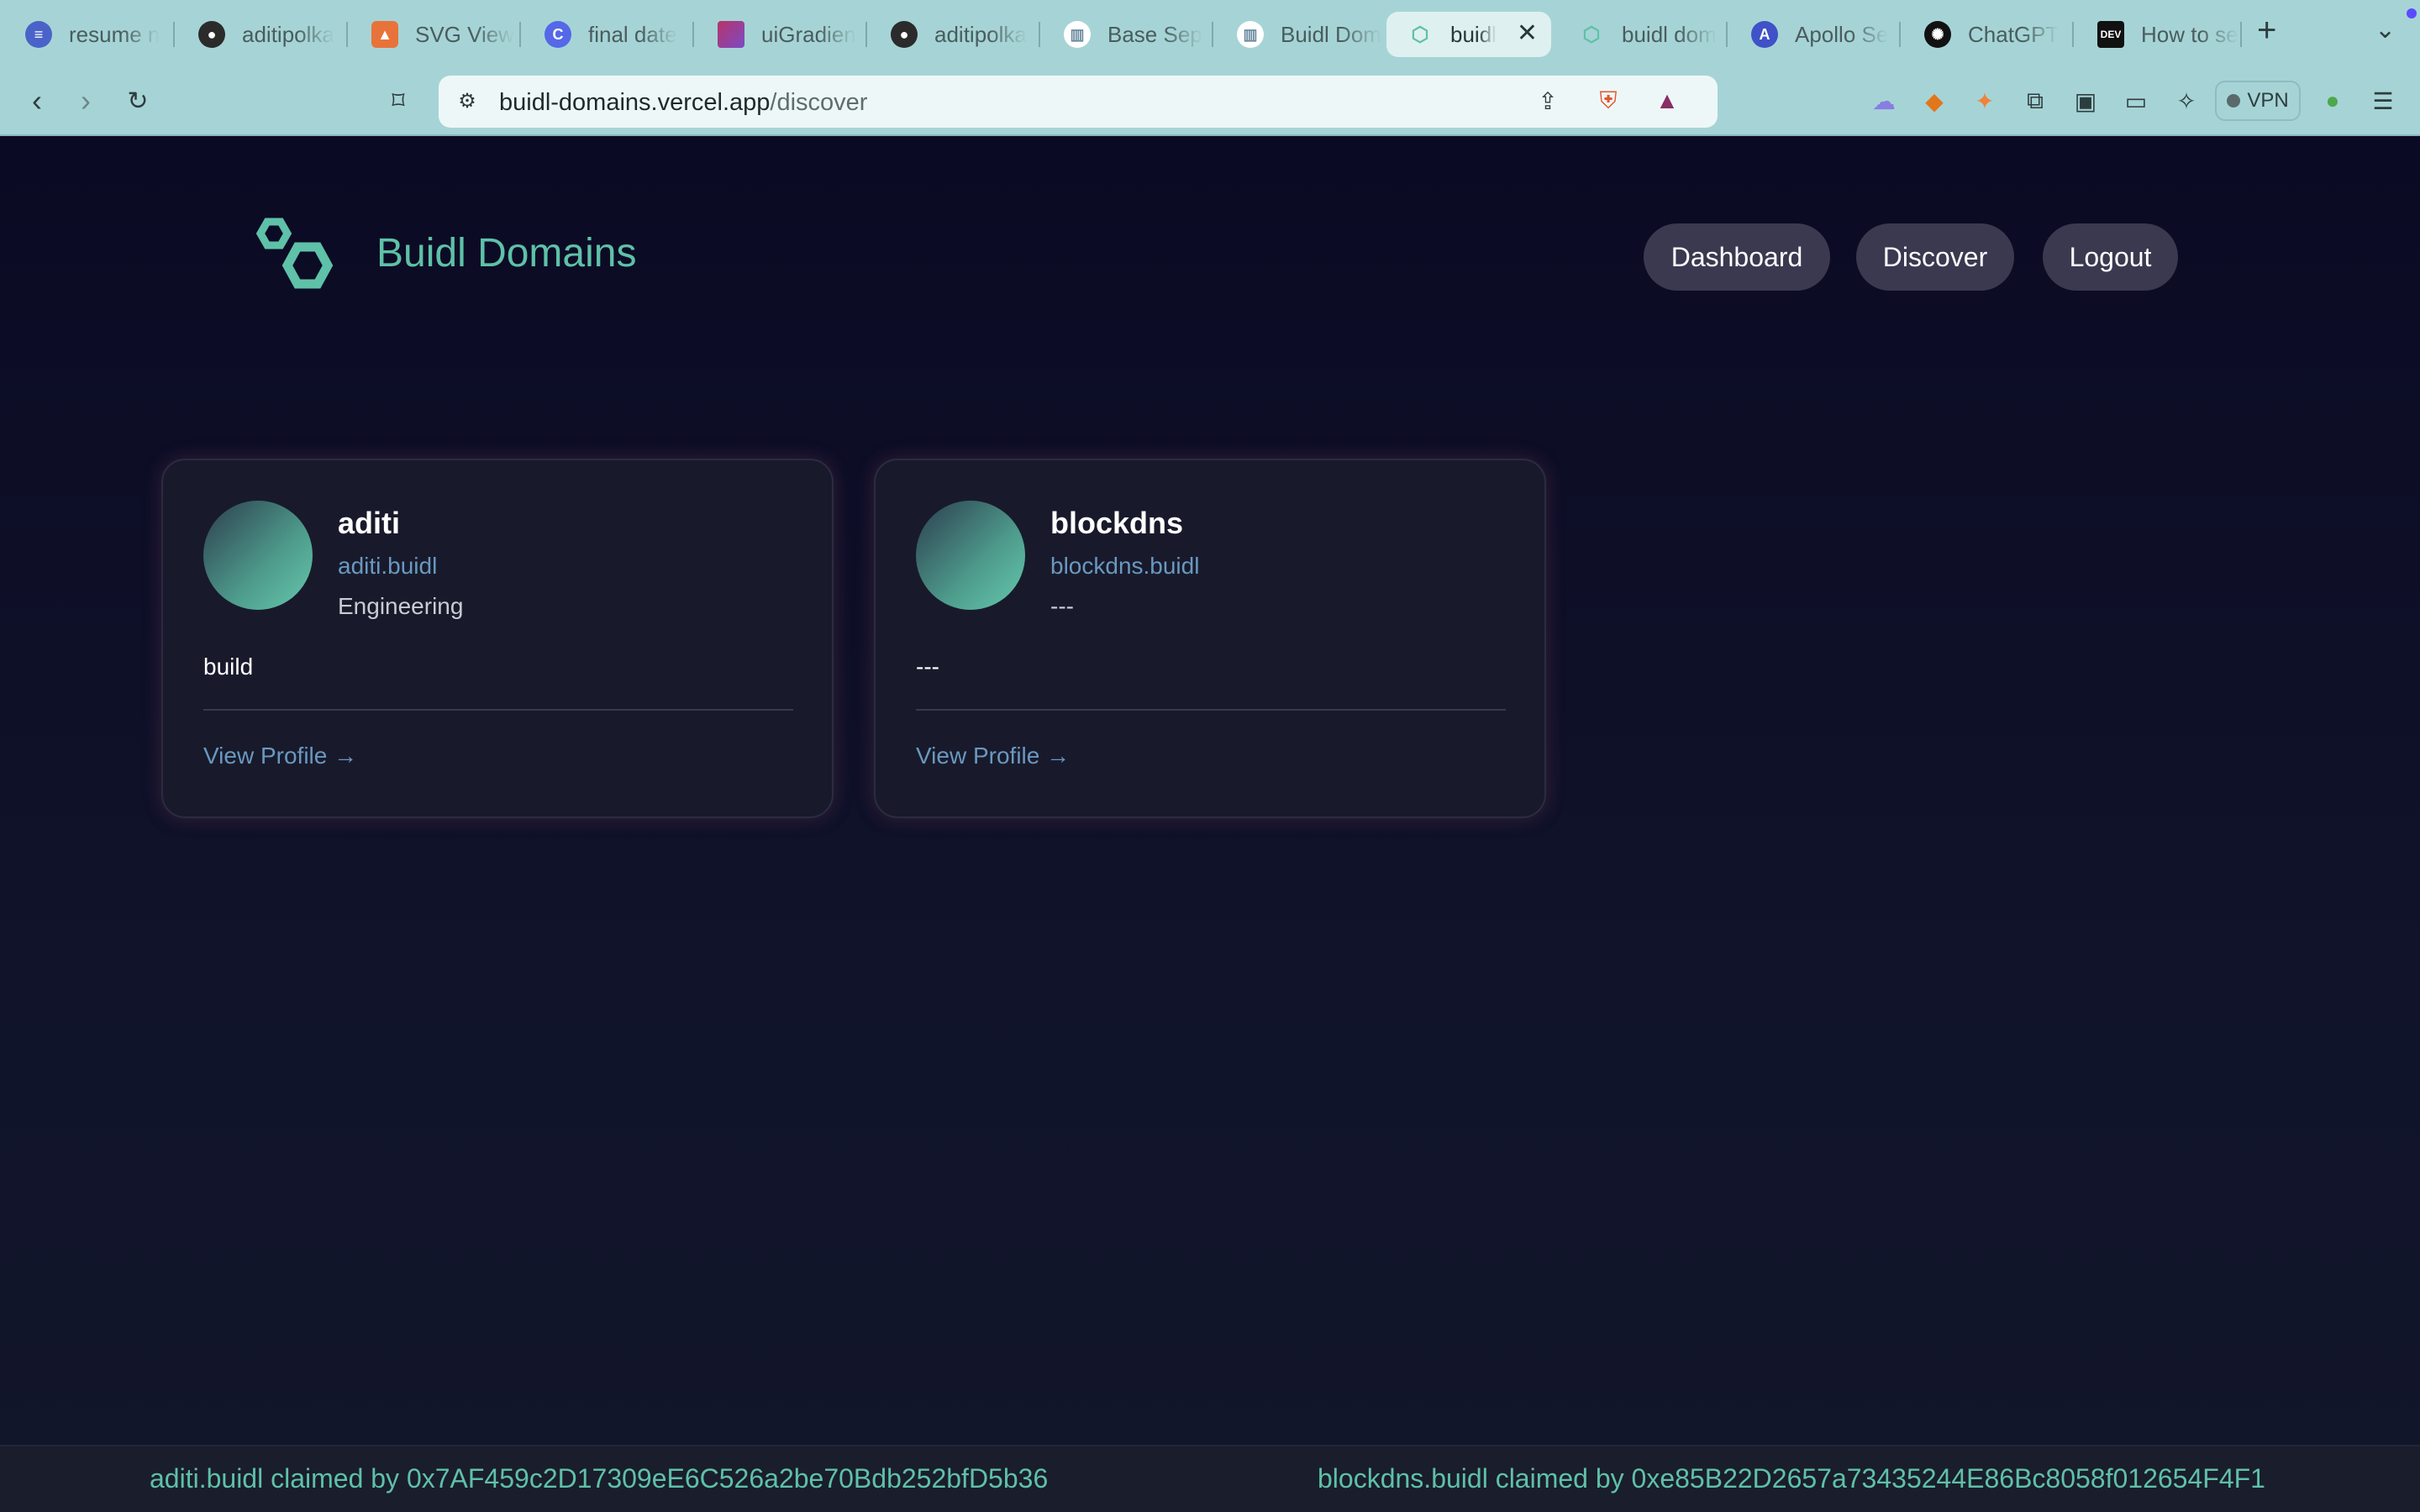 The height and width of the screenshot is (1512, 2420). I want to click on browser-tab: ▲ SVG View, so click(434, 34).